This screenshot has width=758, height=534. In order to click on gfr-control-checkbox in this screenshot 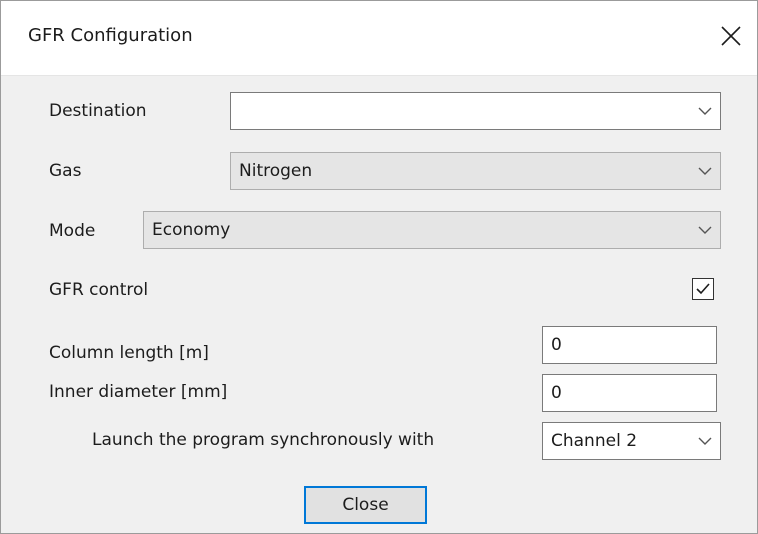, I will do `click(703, 289)`.